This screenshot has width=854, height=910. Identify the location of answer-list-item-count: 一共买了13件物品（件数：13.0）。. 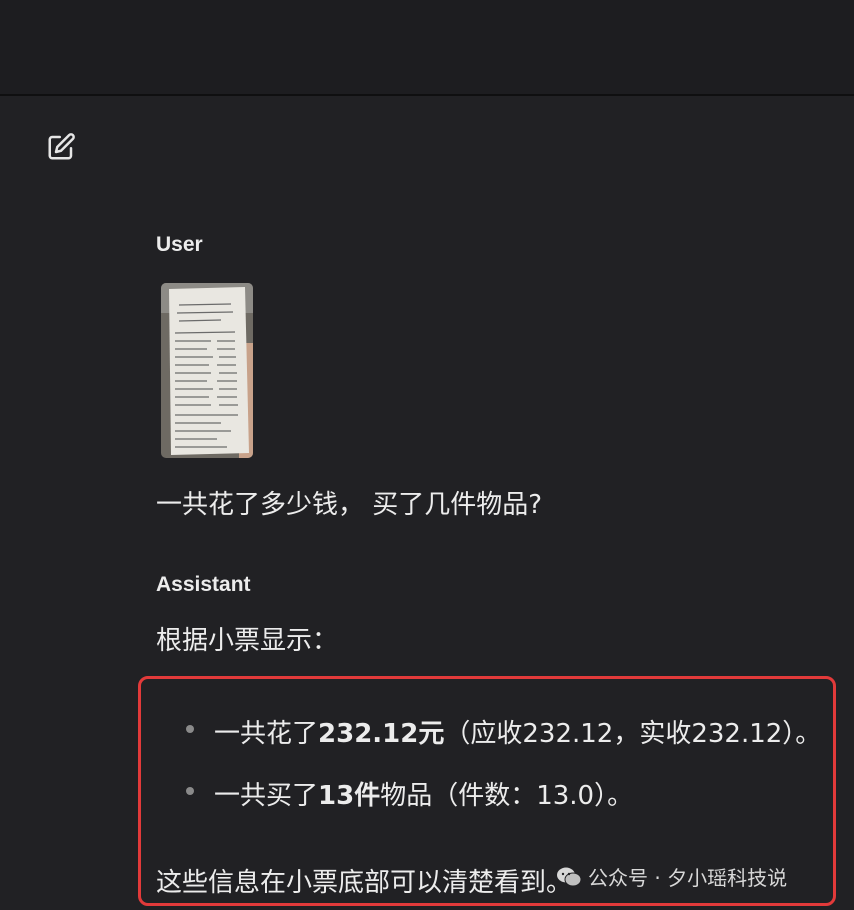
(423, 793).